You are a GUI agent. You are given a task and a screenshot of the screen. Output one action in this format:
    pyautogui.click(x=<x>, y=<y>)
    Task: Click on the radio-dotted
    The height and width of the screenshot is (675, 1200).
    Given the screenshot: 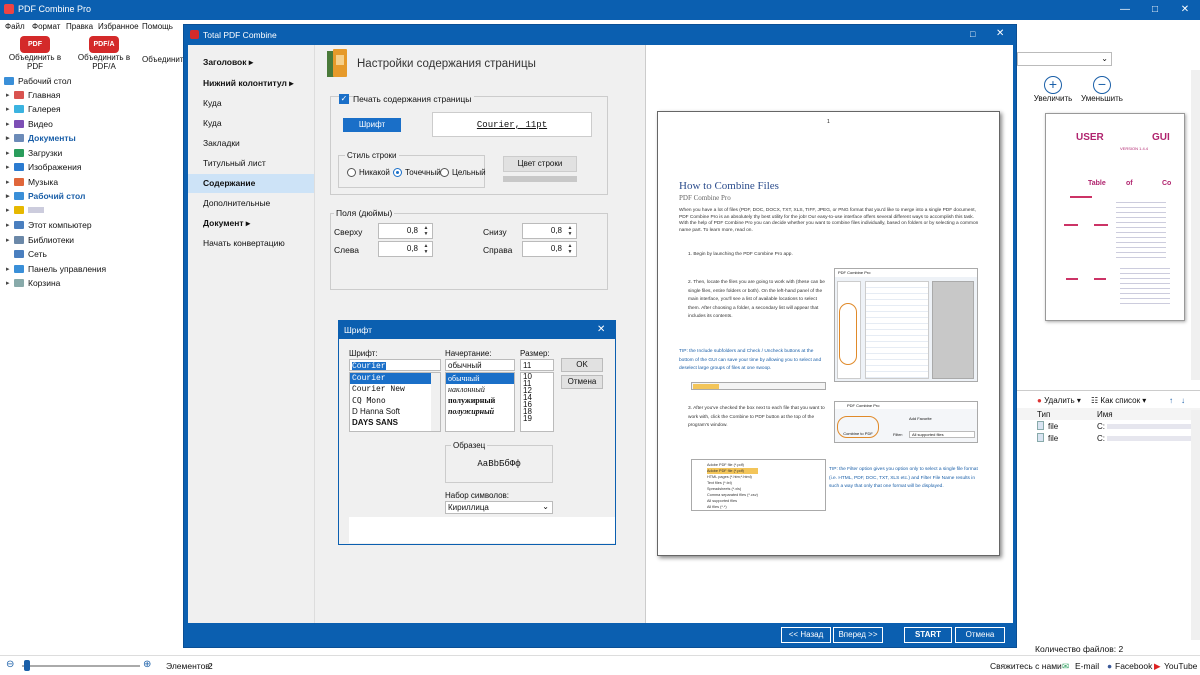 What is the action you would take?
    pyautogui.click(x=397, y=172)
    